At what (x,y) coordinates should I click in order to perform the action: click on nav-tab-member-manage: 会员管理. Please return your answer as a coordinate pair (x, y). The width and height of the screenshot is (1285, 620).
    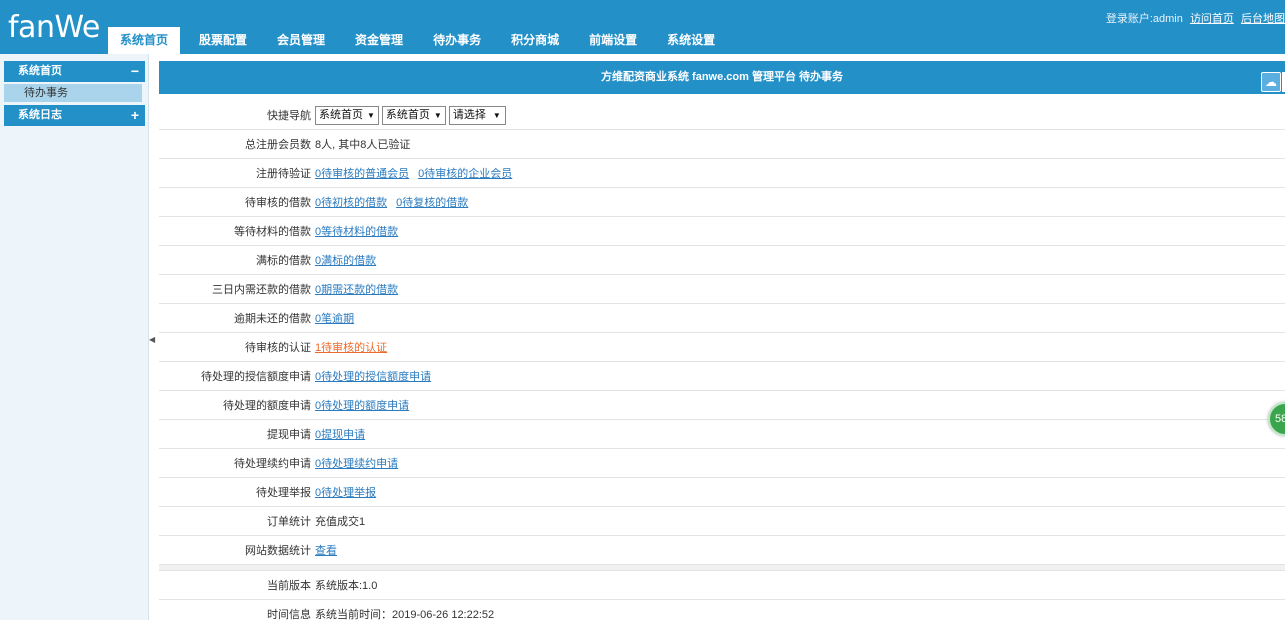
    Looking at the image, I should click on (301, 40).